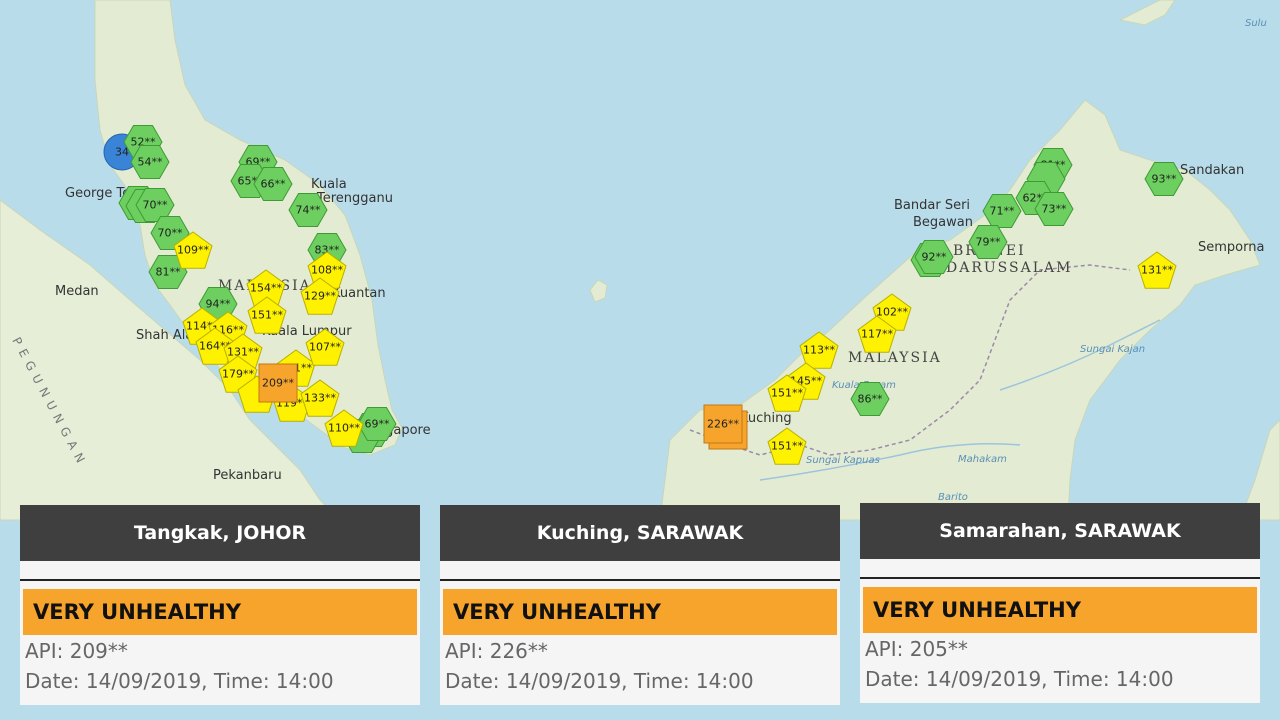  Describe the element at coordinates (238, 374) in the screenshot. I see `marker-value: 179**` at that location.